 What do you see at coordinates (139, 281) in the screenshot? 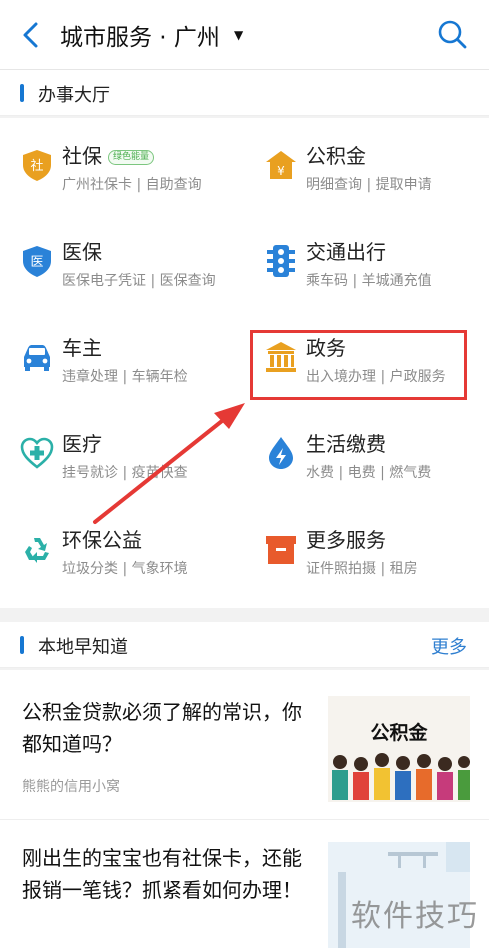
I see `service-subtitle: 医保电子凭证 | 医保查询` at bounding box center [139, 281].